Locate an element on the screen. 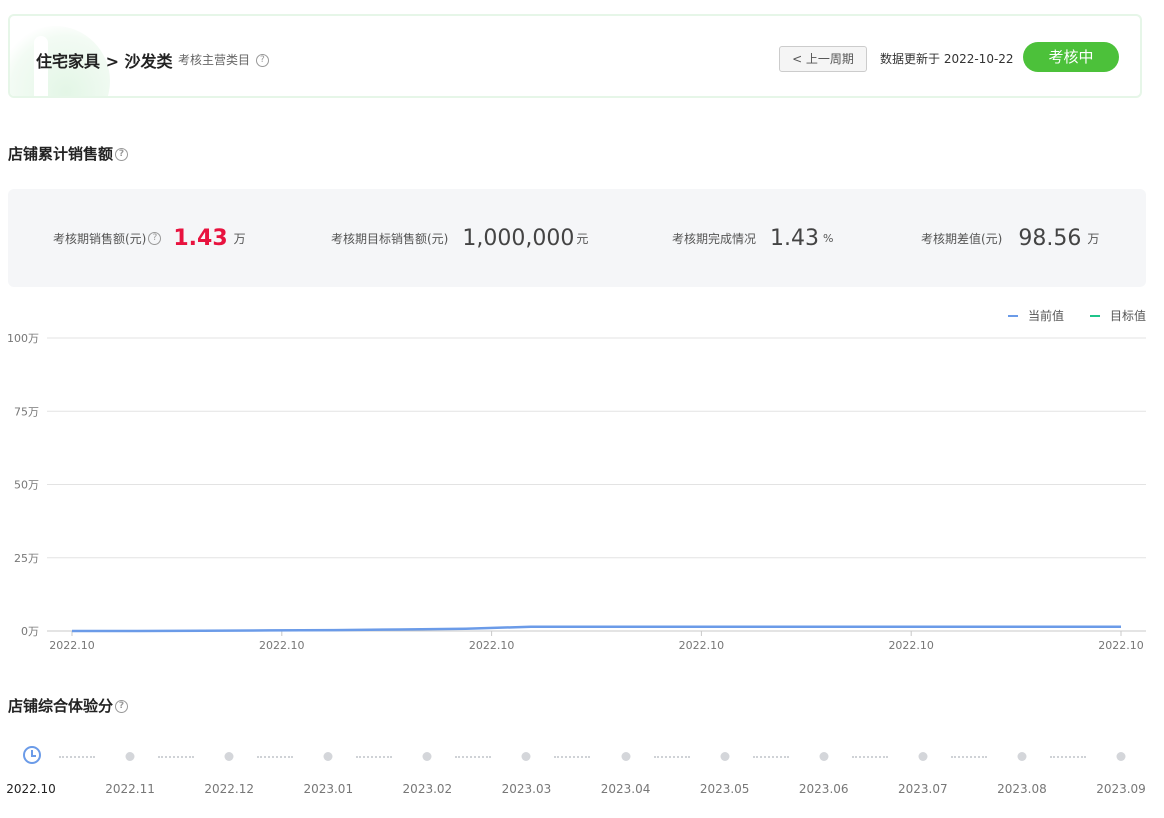 This screenshot has width=1164, height=818. y-tick-label: 0万 is located at coordinates (30, 631).